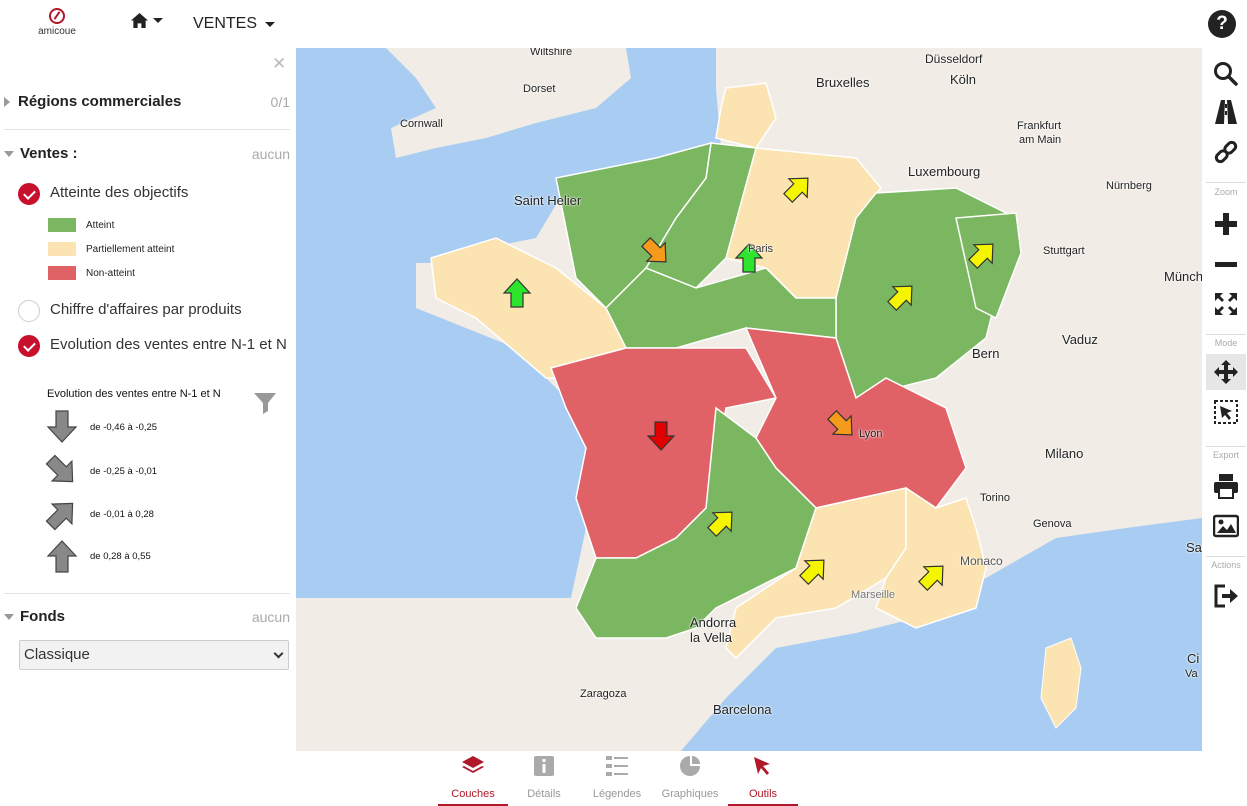 This screenshot has height=806, width=1247. What do you see at coordinates (944, 171) in the screenshot?
I see `map-label-luxembourg: Luxembourg` at bounding box center [944, 171].